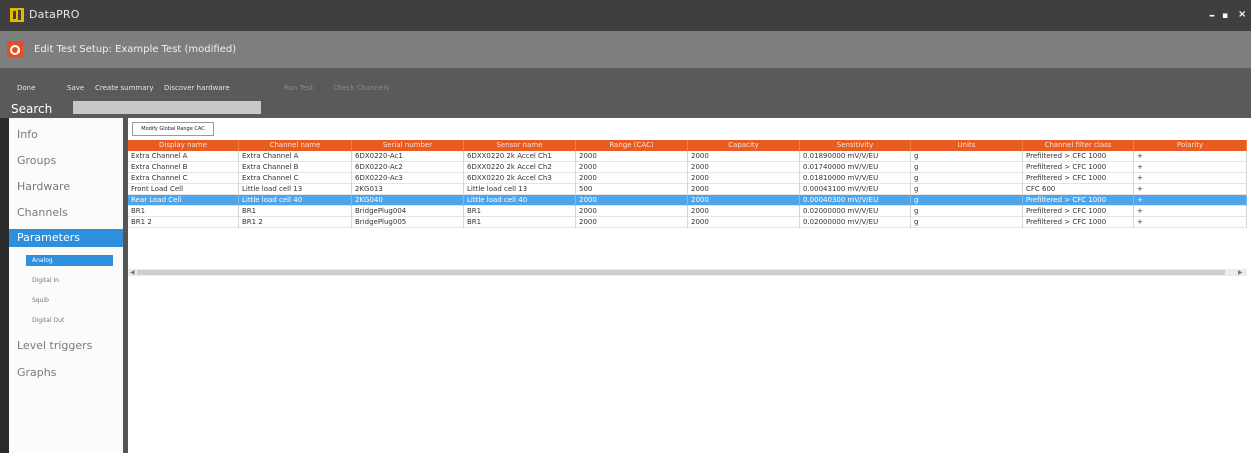  Describe the element at coordinates (687, 272) in the screenshot. I see `horizontal-scrollbar: ◀ ▶` at that location.